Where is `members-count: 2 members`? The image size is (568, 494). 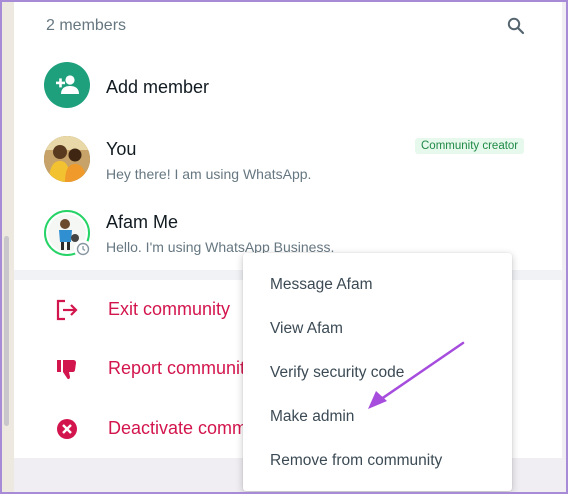 members-count: 2 members is located at coordinates (86, 25).